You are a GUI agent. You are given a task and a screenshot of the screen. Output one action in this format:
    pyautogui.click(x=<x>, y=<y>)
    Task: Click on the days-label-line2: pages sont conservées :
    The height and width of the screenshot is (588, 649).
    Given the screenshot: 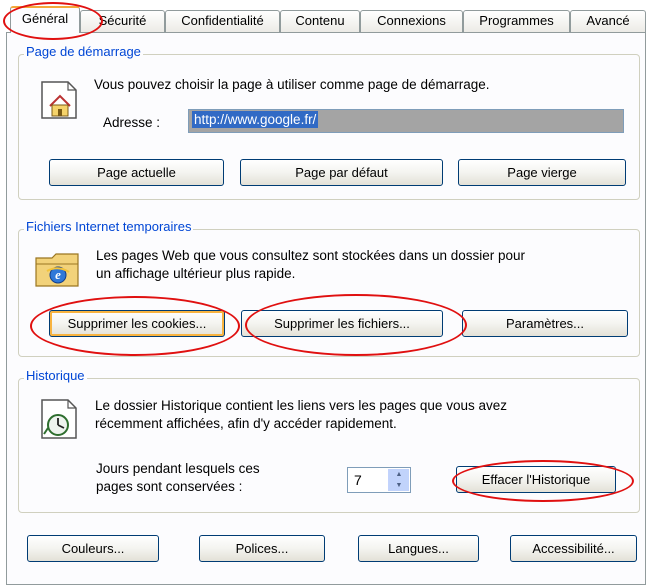 What is the action you would take?
    pyautogui.click(x=169, y=486)
    